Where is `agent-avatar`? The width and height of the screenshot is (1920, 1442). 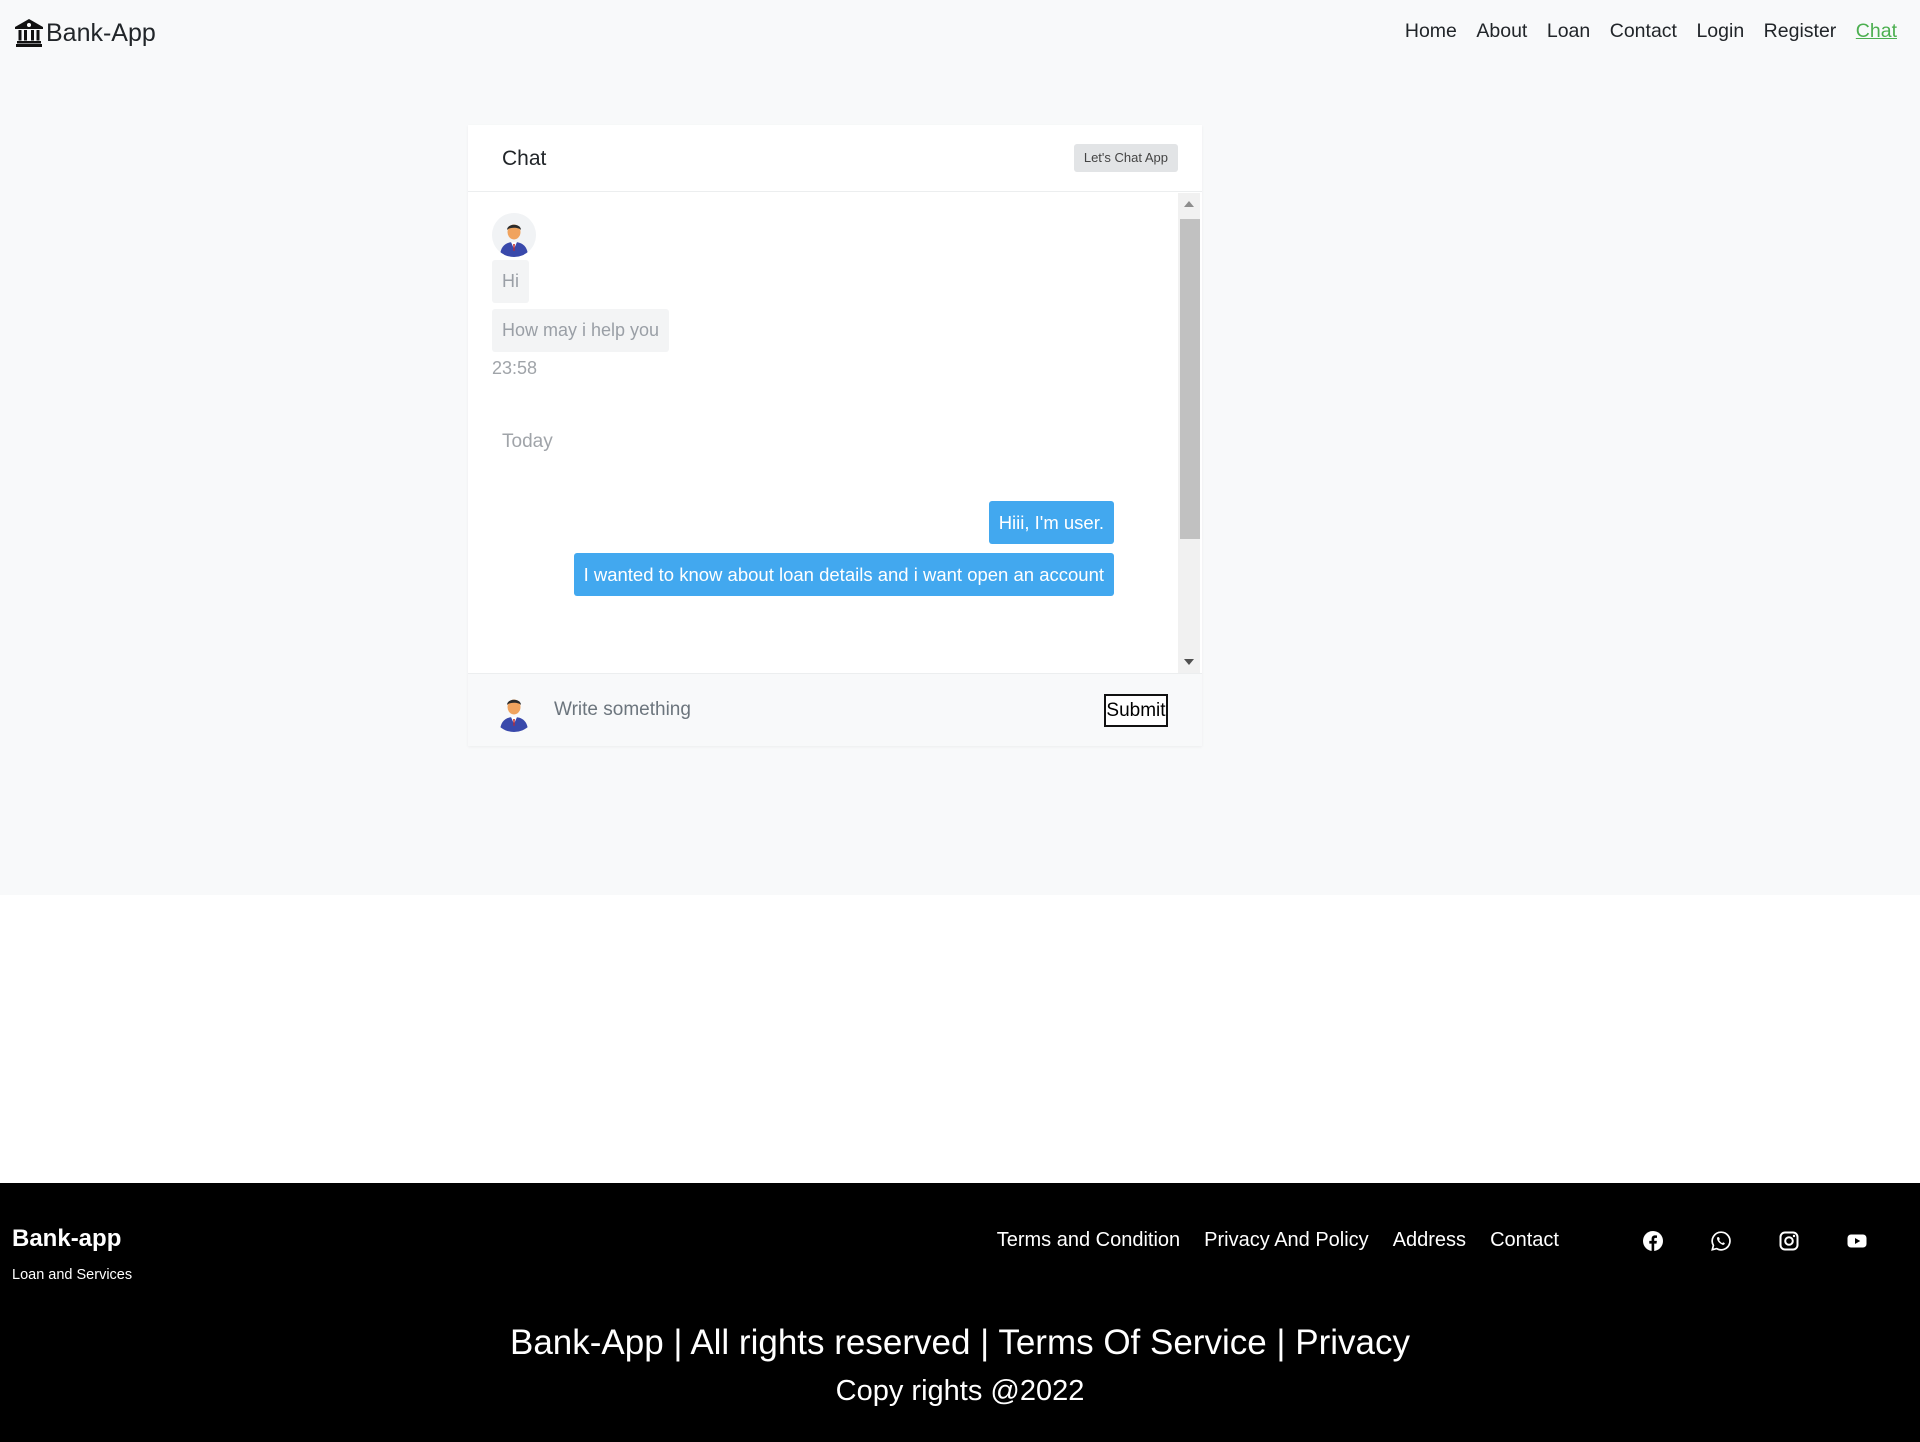
agent-avatar is located at coordinates (514, 235).